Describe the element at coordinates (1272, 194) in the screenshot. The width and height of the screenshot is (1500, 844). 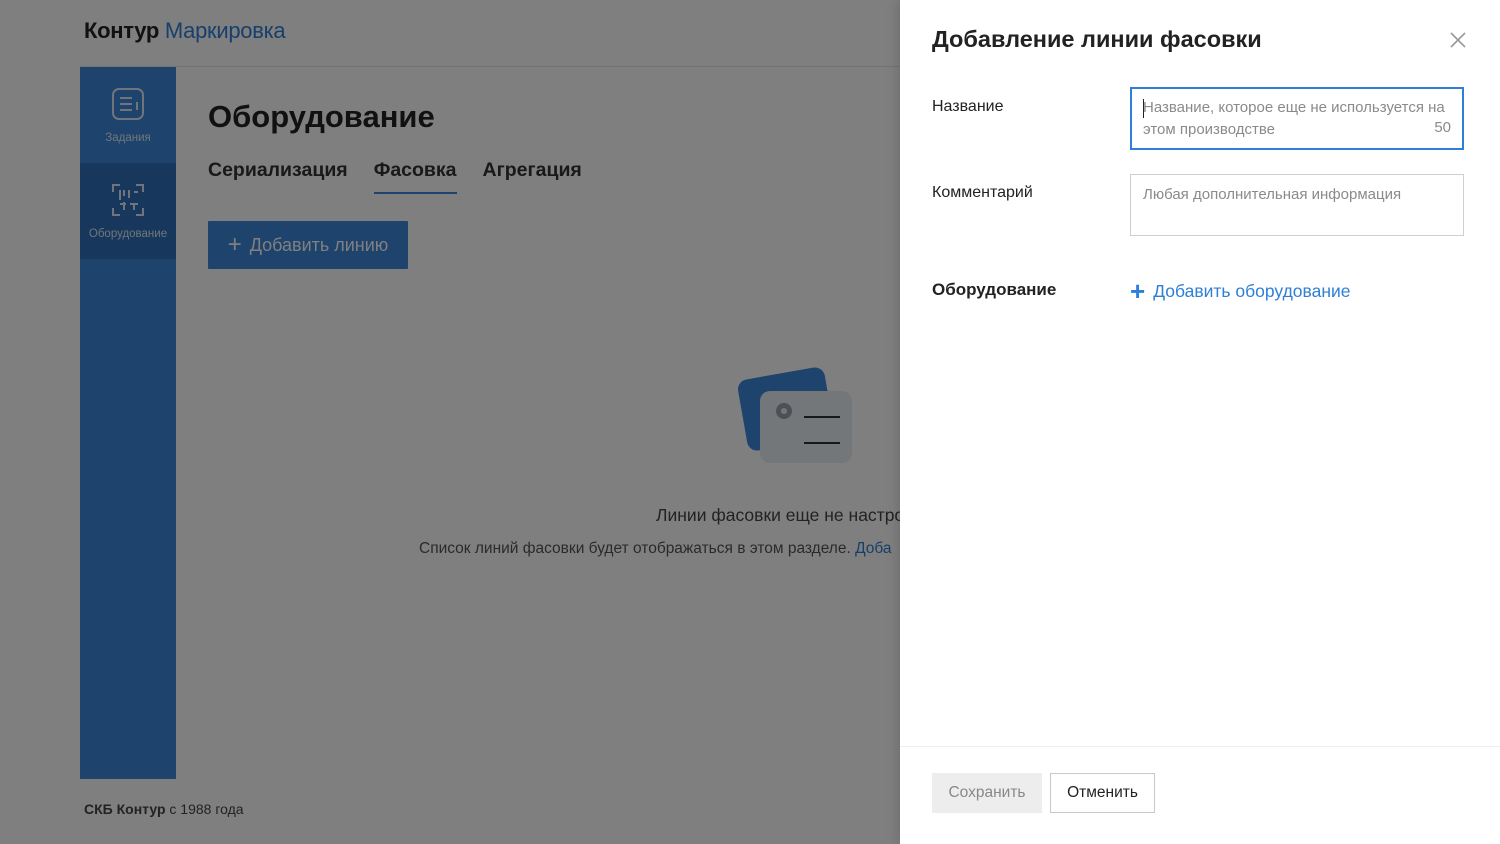
I see `comment-field-placeholder: Любая дополнительная информация` at that location.